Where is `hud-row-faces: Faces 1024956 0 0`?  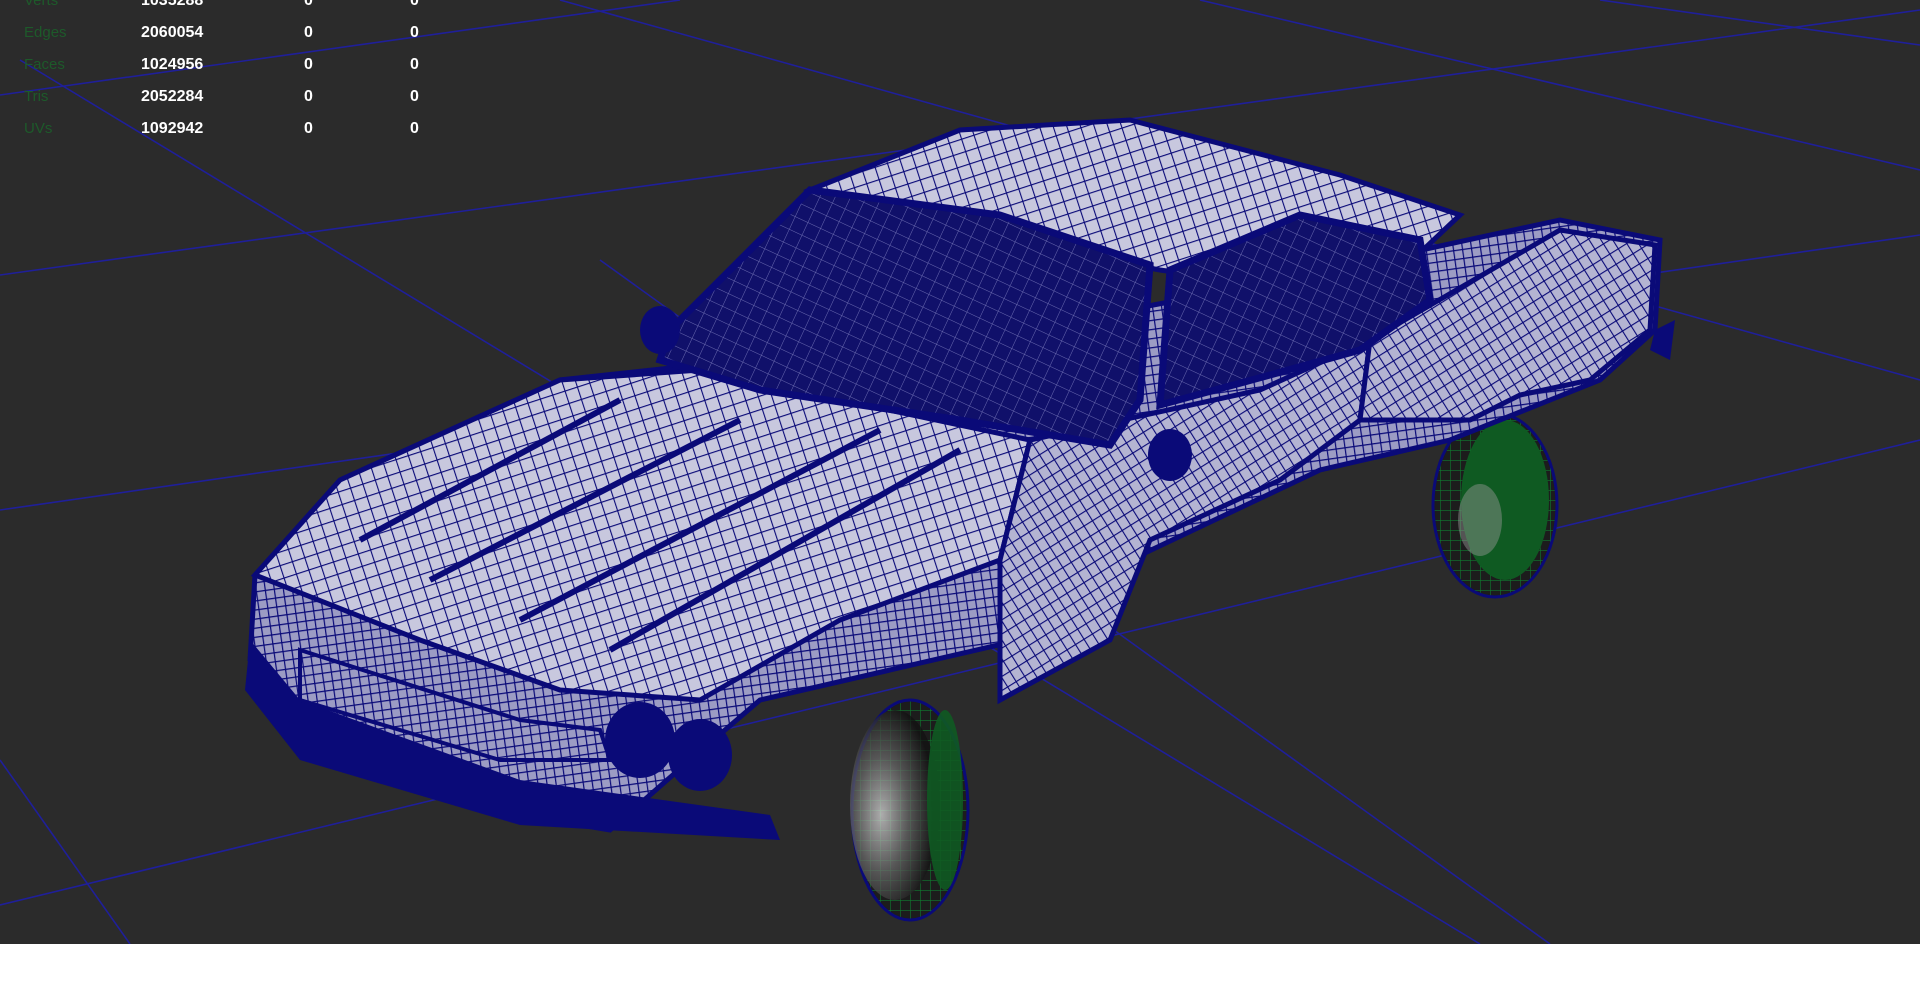 hud-row-faces: Faces 1024956 0 0 is located at coordinates (220, 66).